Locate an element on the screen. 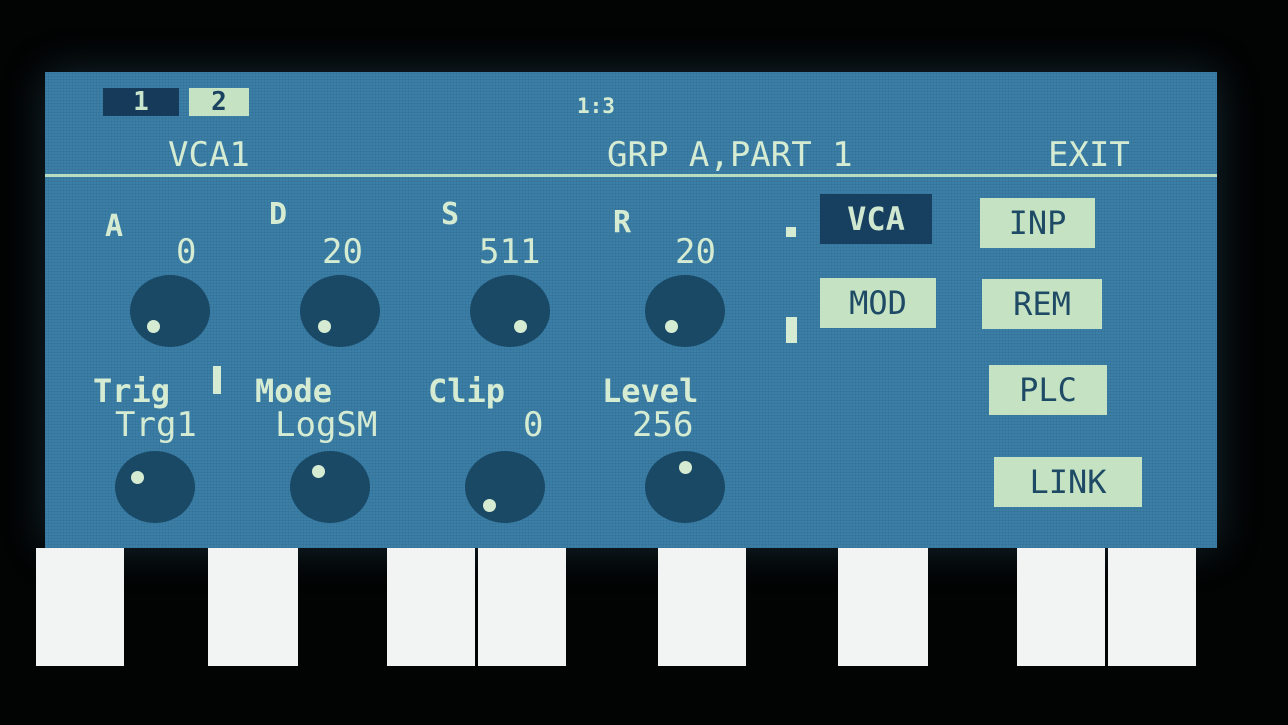 The width and height of the screenshot is (1288, 725). release-knob is located at coordinates (685, 311).